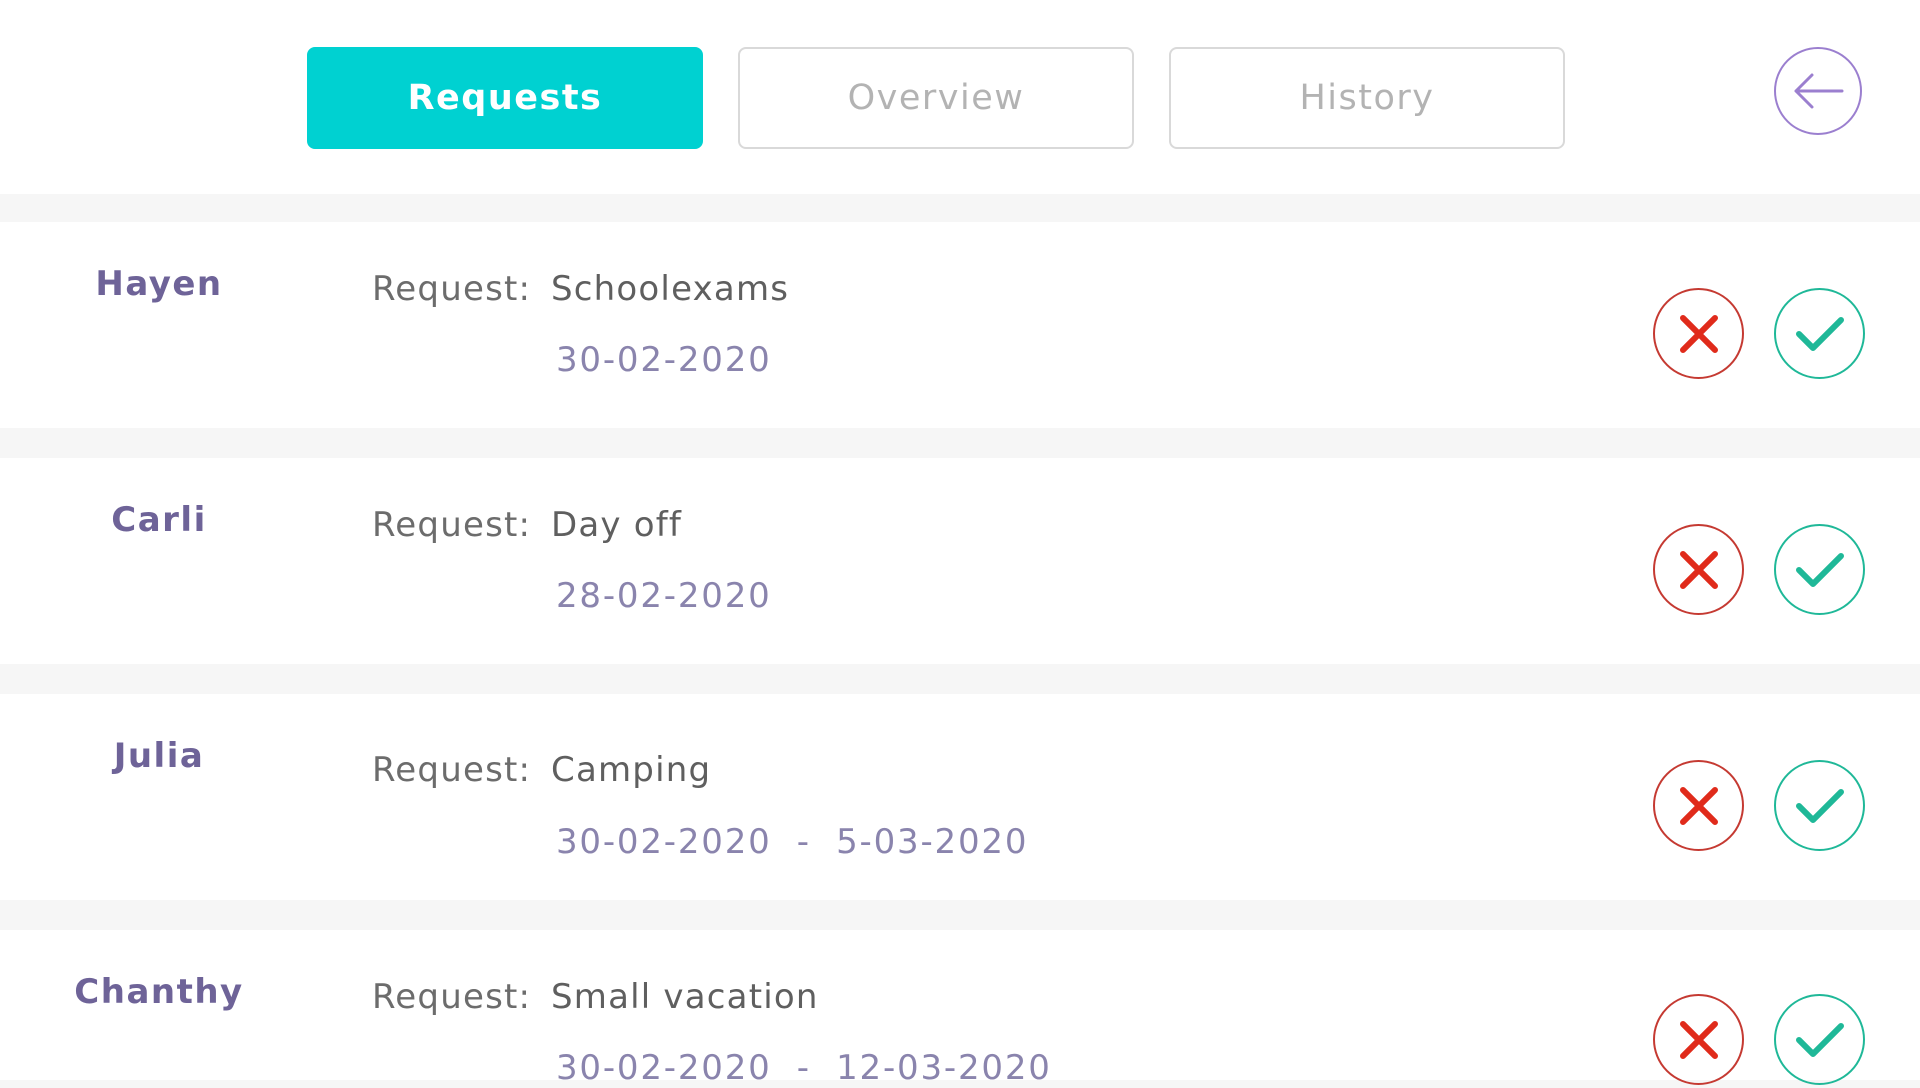 Image resolution: width=1920 pixels, height=1088 pixels. What do you see at coordinates (936, 98) in the screenshot?
I see `tab-overview: Overview` at bounding box center [936, 98].